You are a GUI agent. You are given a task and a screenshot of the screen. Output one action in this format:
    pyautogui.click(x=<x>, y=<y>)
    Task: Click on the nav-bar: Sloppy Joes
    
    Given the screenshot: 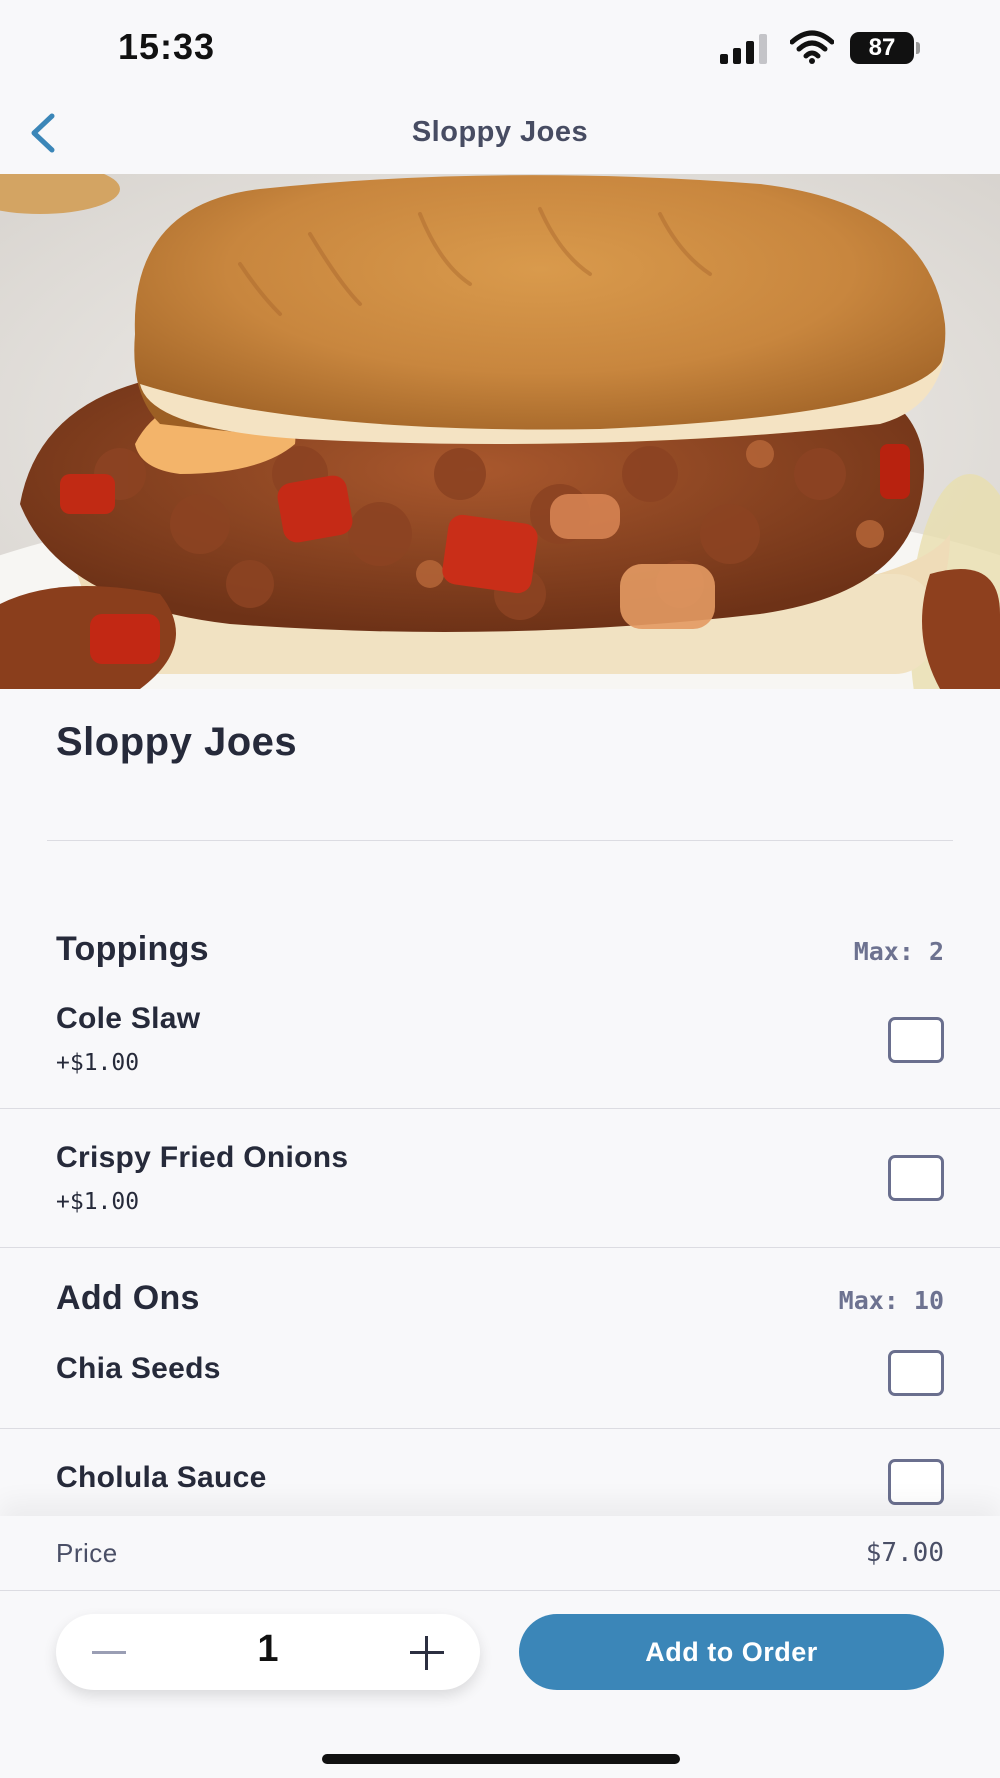 What is the action you would take?
    pyautogui.click(x=500, y=137)
    